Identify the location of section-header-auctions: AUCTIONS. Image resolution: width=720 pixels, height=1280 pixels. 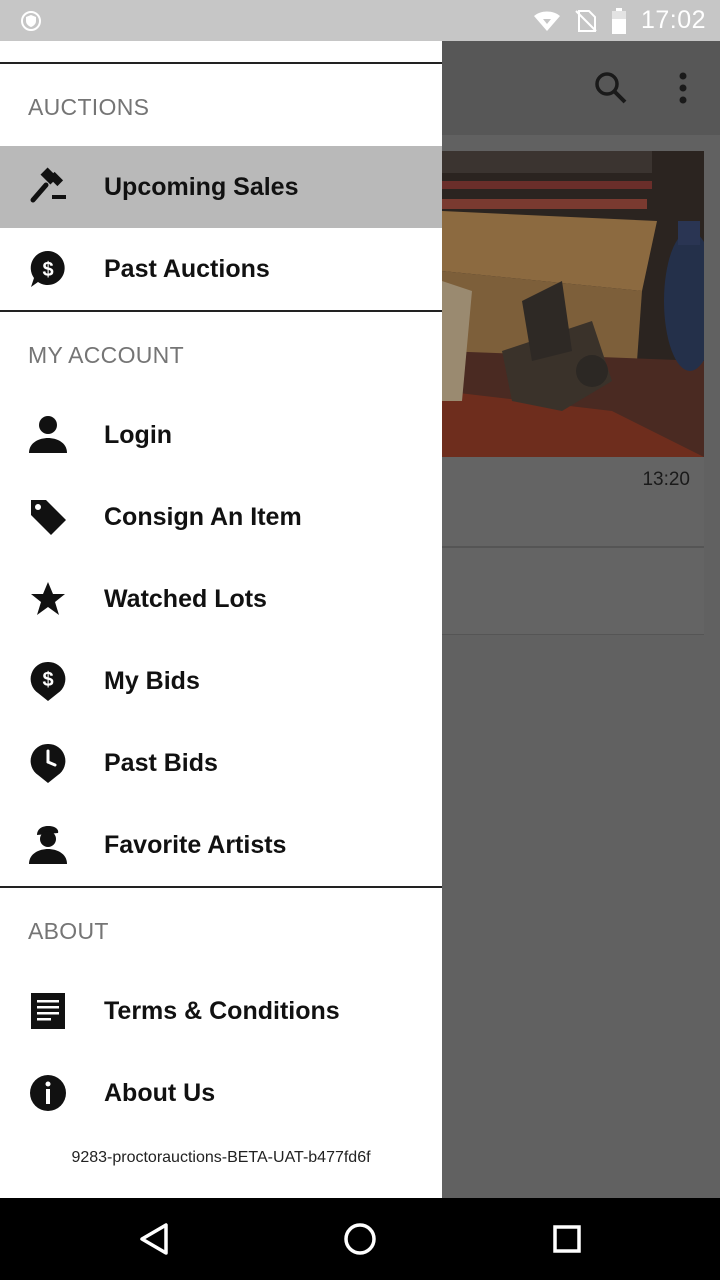
(89, 107).